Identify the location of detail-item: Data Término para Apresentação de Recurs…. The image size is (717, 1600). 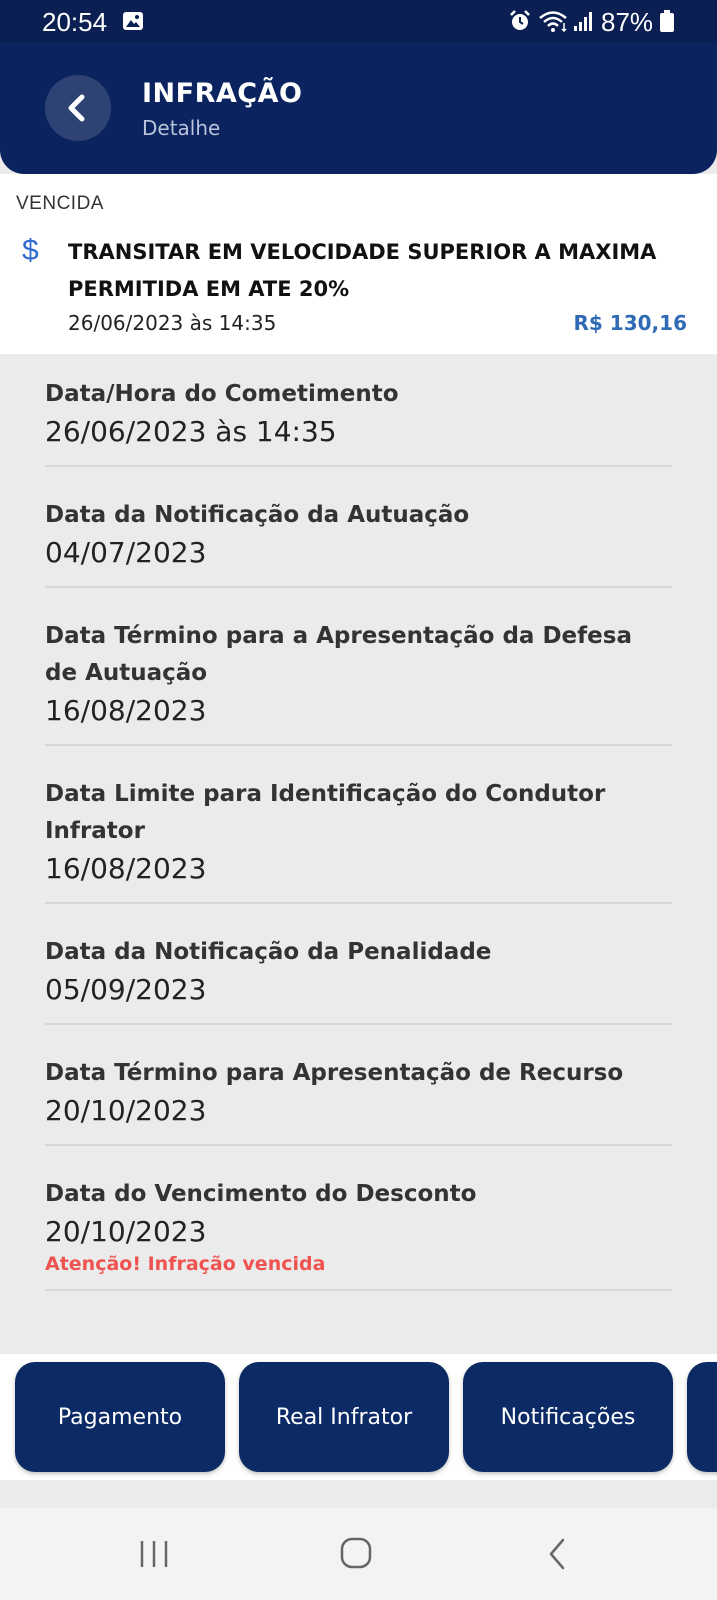
(358, 1085).